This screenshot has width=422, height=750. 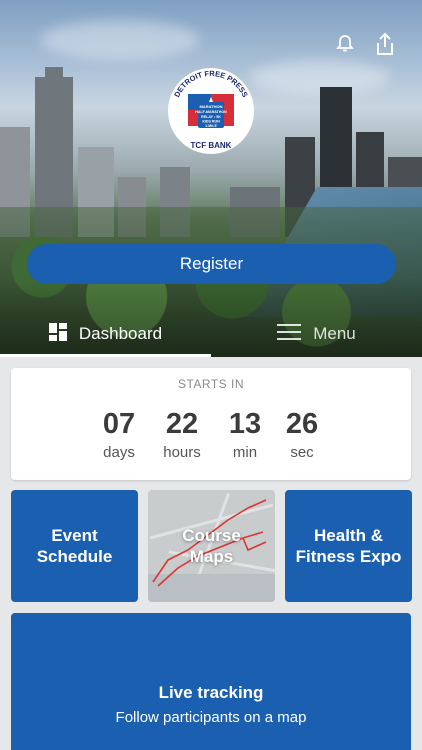 I want to click on svg-text: KIDS RUN, so click(x=211, y=122).